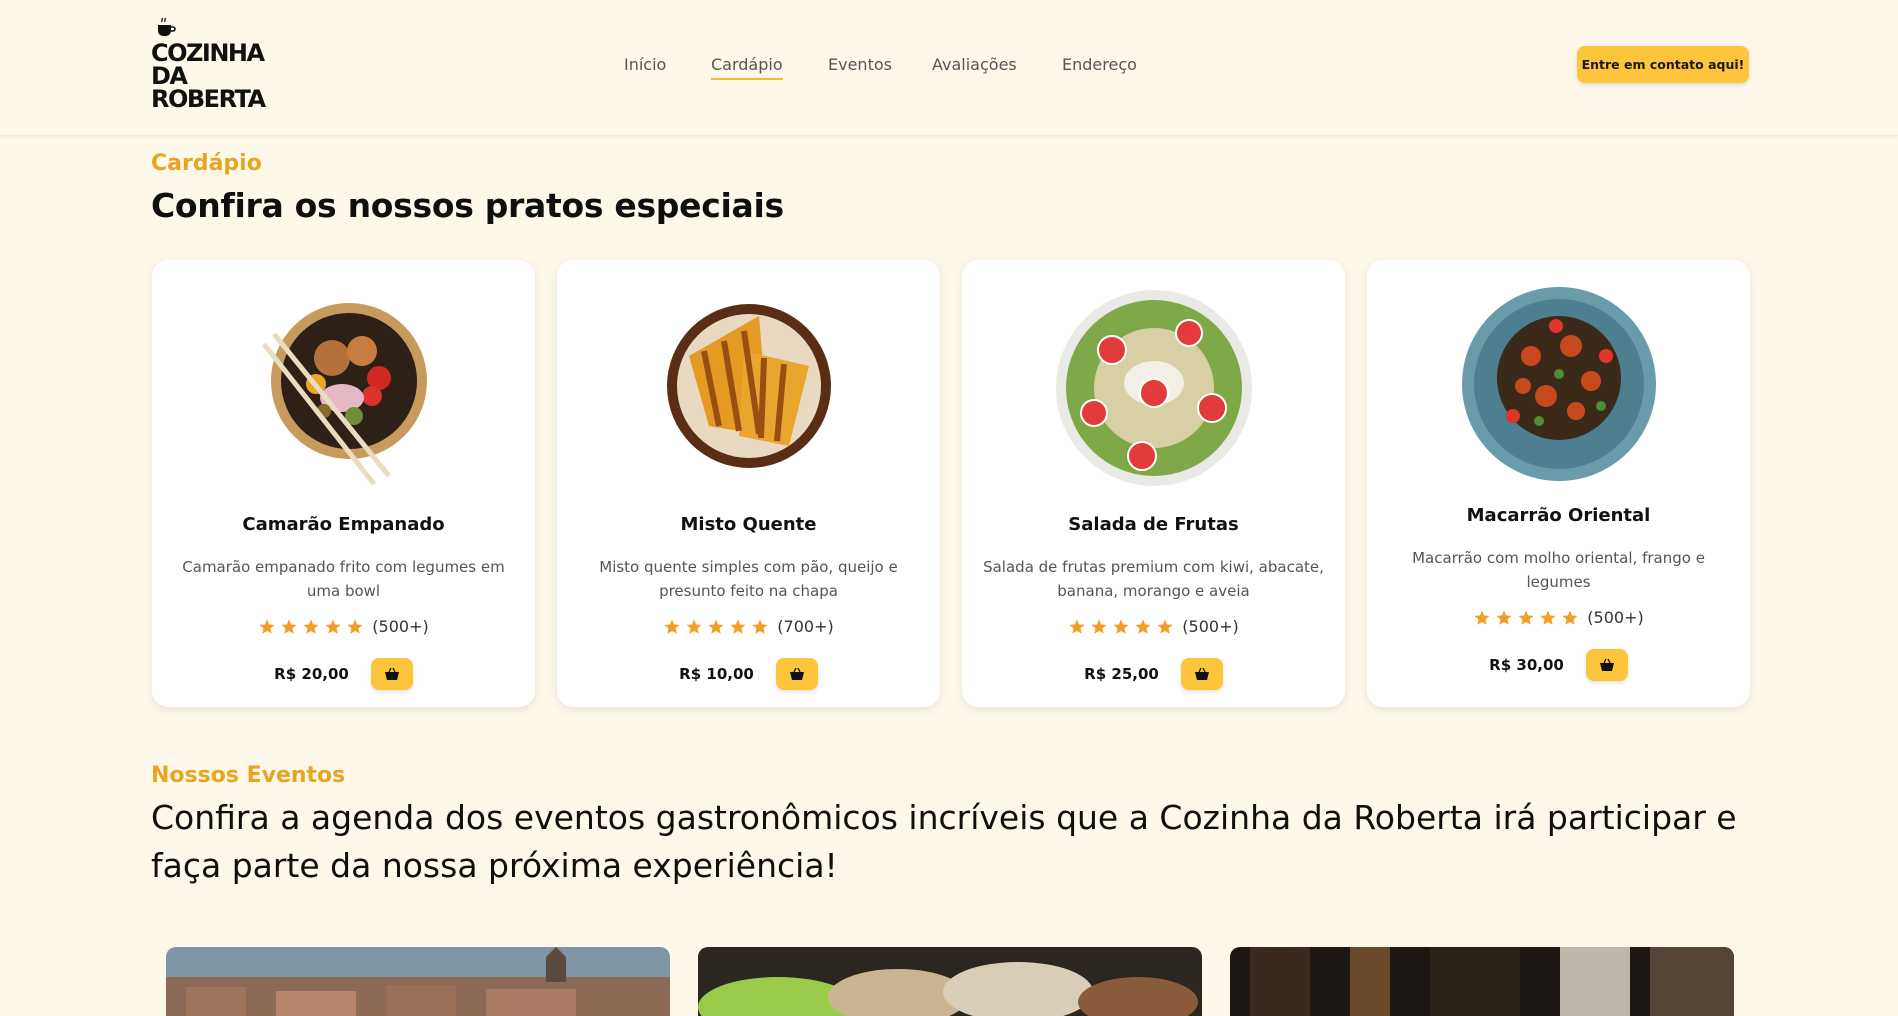 Image resolution: width=1898 pixels, height=1016 pixels. Describe the element at coordinates (748, 626) in the screenshot. I see `rating: (700+)` at that location.